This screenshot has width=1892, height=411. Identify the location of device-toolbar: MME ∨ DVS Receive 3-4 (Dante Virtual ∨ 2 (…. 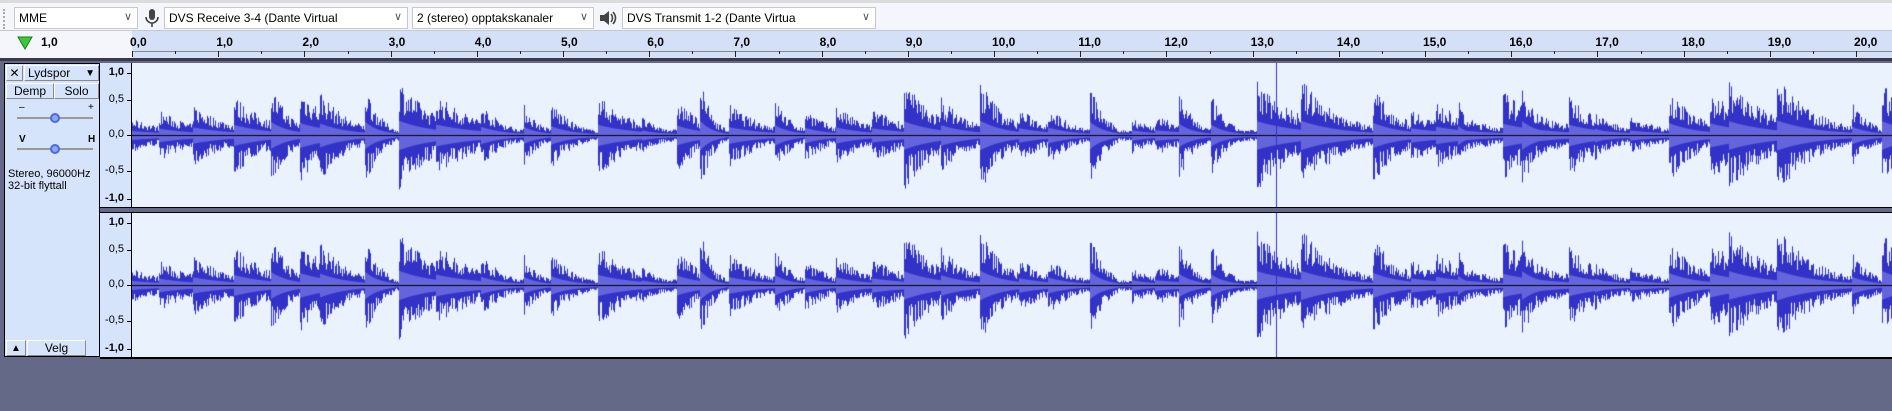
(946, 15).